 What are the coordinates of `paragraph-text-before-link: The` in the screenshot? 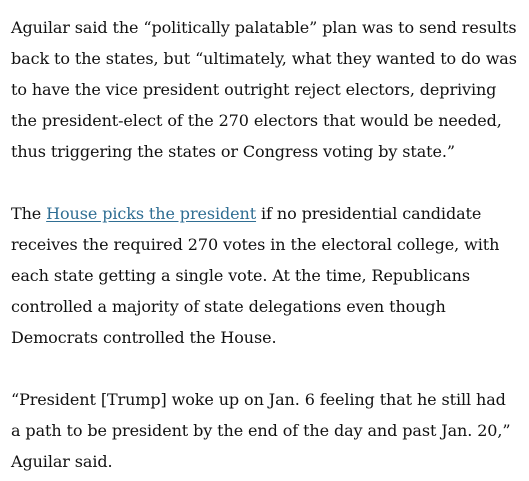 It's located at (29, 213).